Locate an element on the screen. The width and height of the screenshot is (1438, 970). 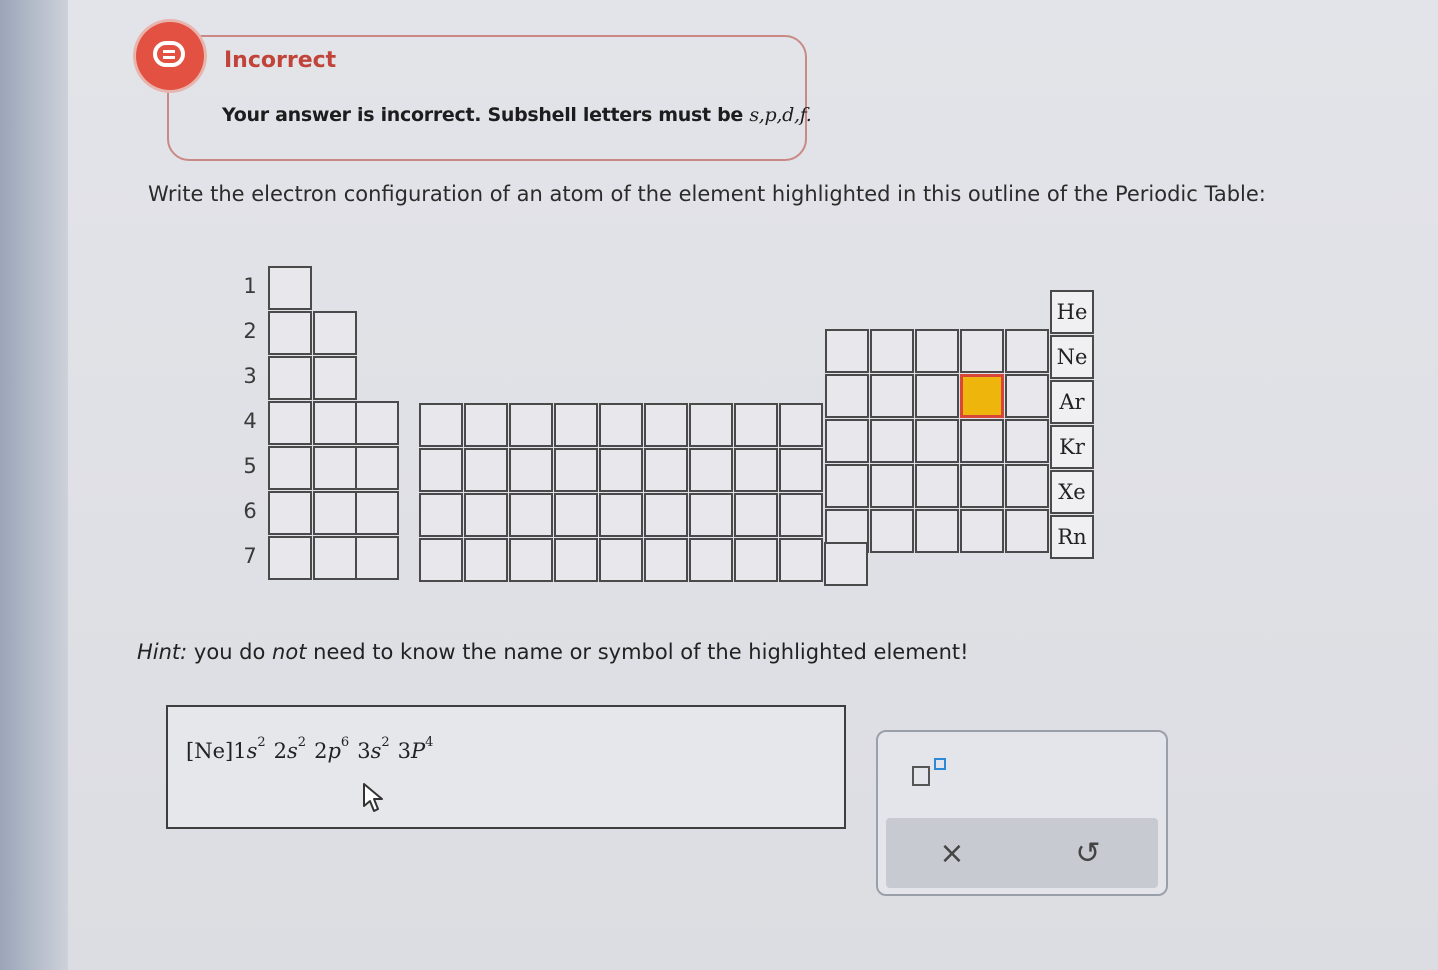
subshell-letters: s,p,d,f is located at coordinates (777, 115).